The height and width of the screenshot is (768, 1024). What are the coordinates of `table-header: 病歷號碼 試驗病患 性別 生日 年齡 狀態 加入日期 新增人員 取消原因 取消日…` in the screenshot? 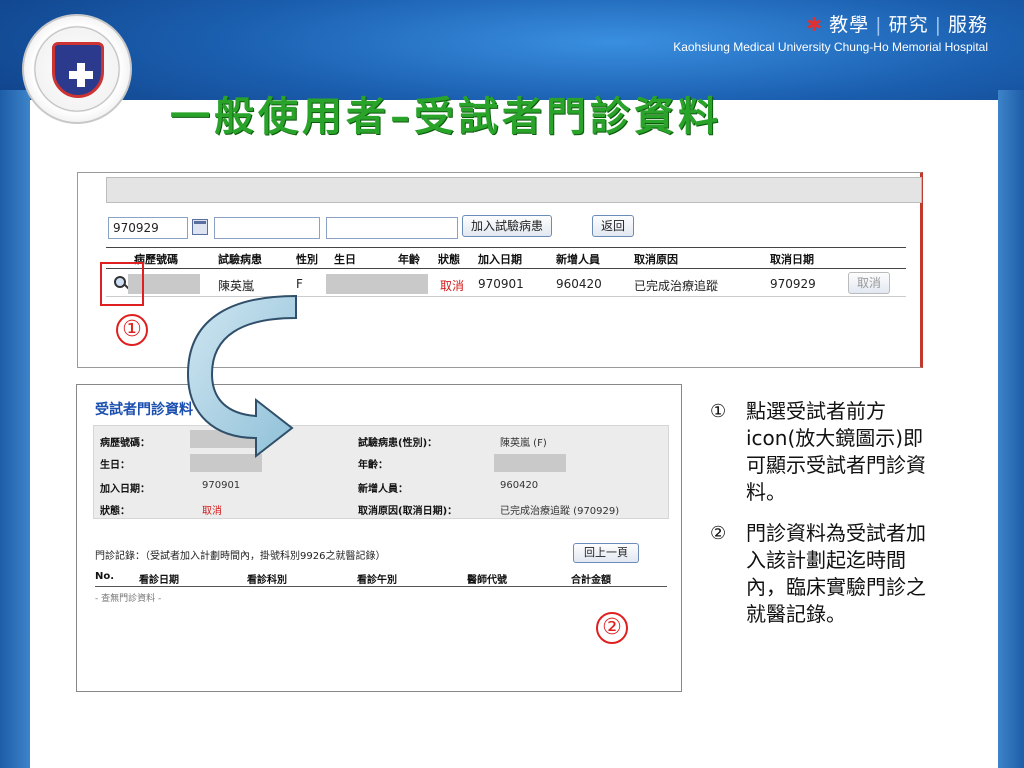 It's located at (506, 258).